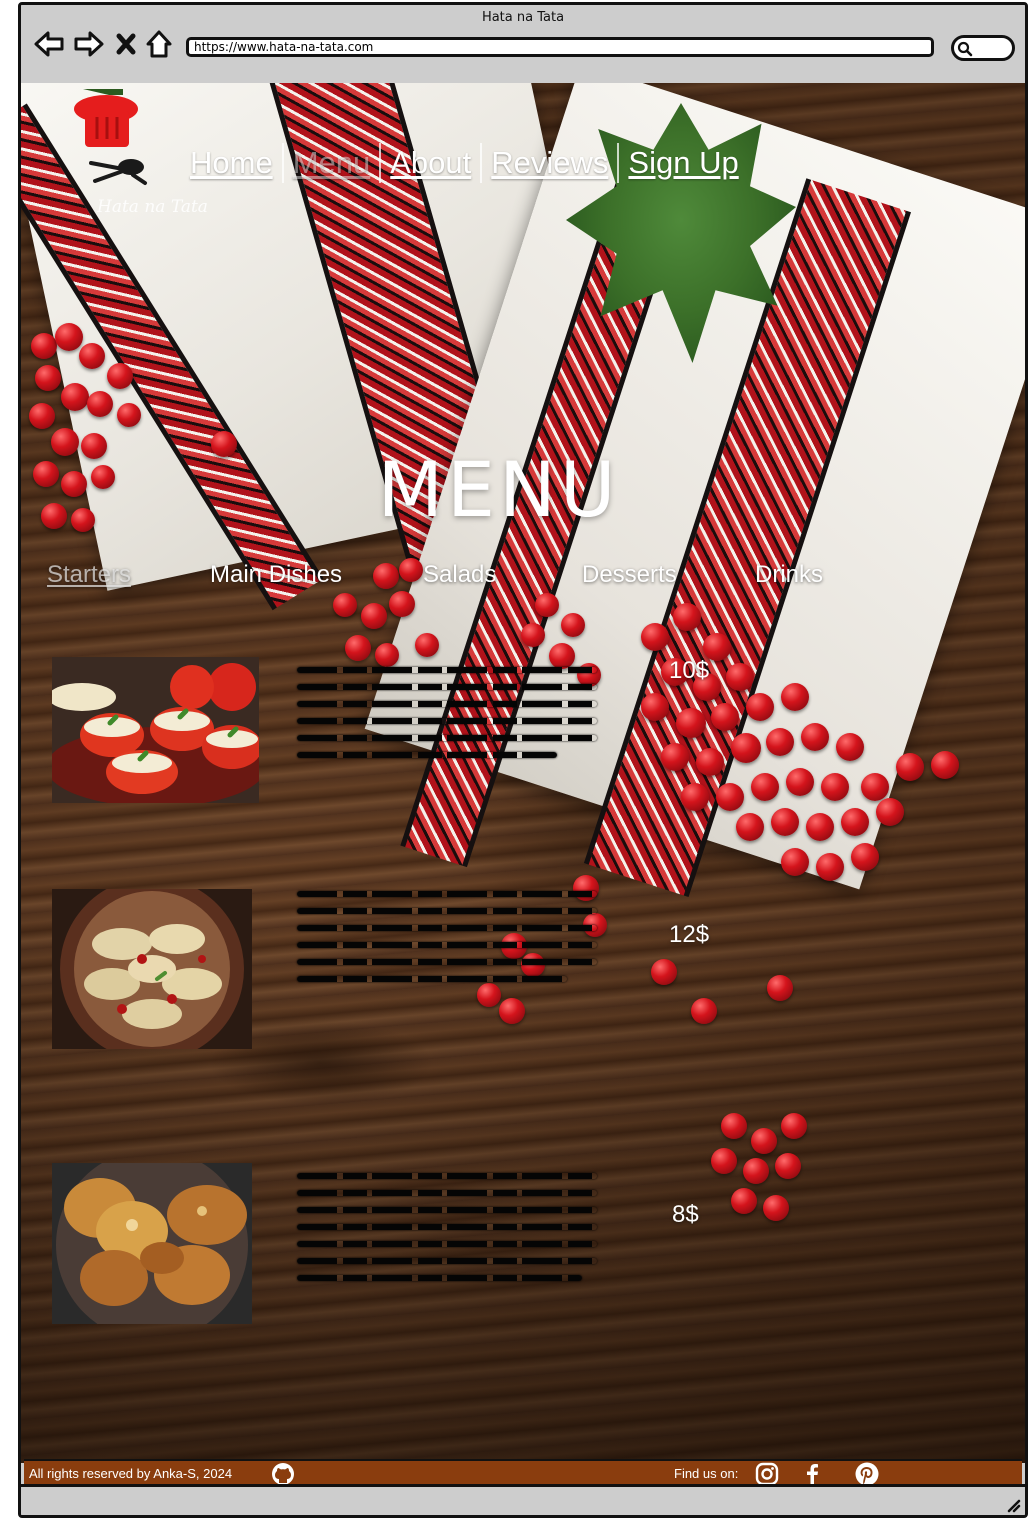  Describe the element at coordinates (689, 670) in the screenshot. I see `item-price: 10$` at that location.